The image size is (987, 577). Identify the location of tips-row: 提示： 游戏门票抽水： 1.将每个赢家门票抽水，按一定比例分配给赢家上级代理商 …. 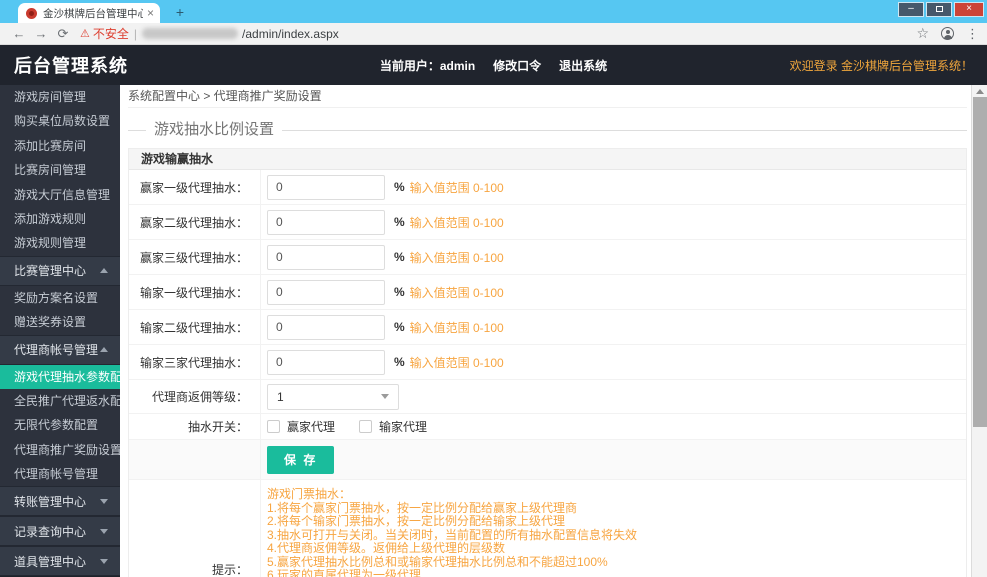
(547, 528).